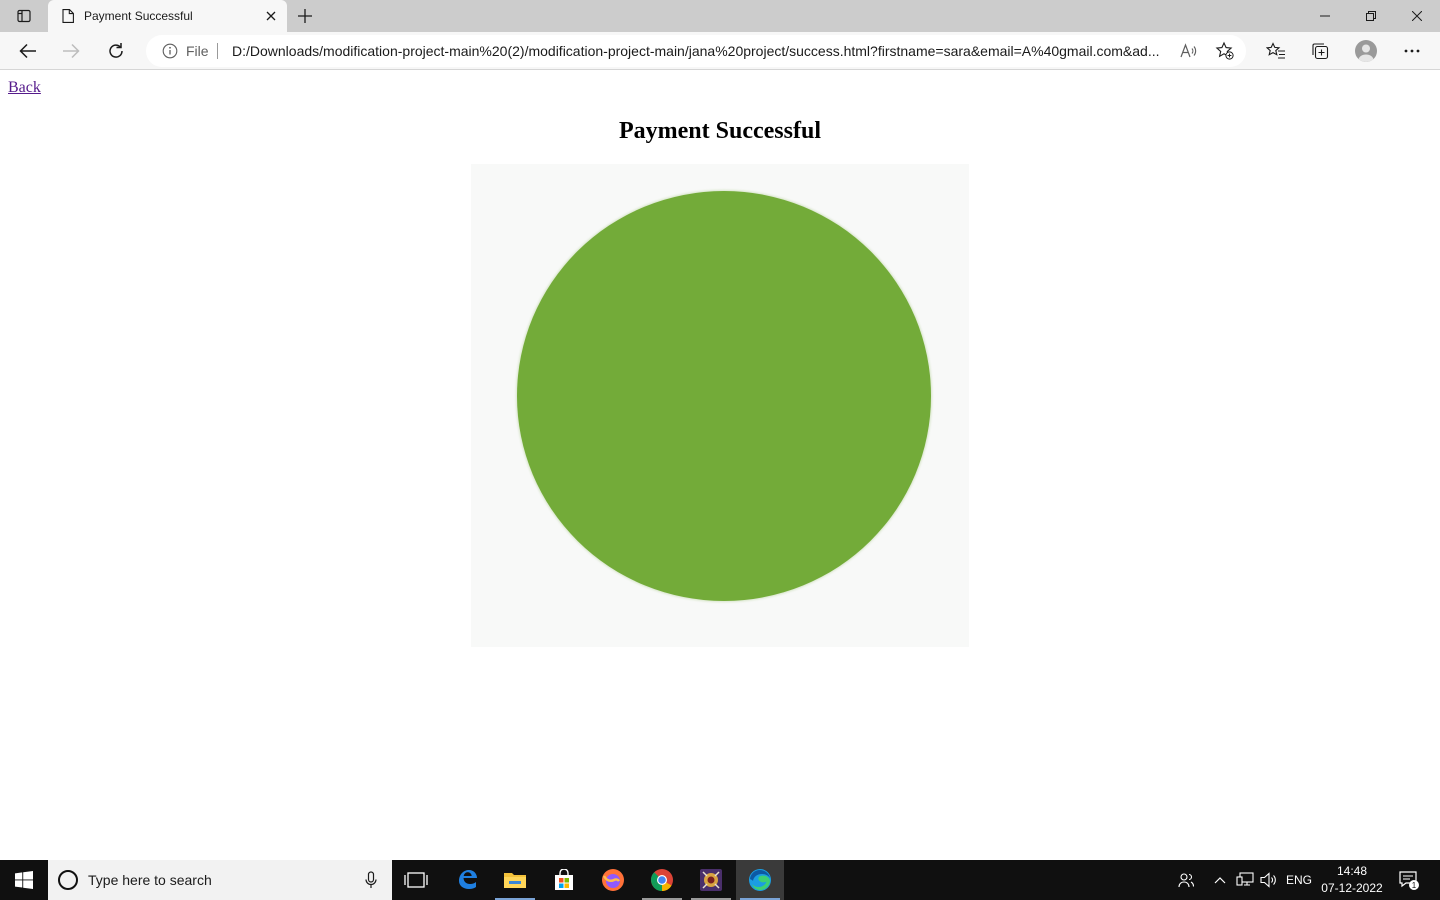 The width and height of the screenshot is (1440, 900). Describe the element at coordinates (305, 16) in the screenshot. I see `new-tab-icon` at that location.